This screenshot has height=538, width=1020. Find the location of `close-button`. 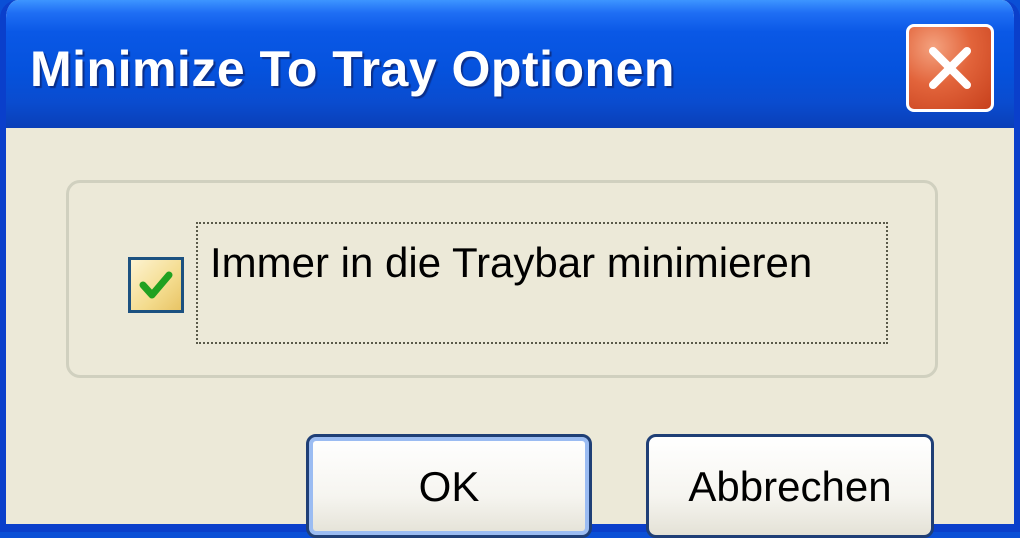

close-button is located at coordinates (950, 68).